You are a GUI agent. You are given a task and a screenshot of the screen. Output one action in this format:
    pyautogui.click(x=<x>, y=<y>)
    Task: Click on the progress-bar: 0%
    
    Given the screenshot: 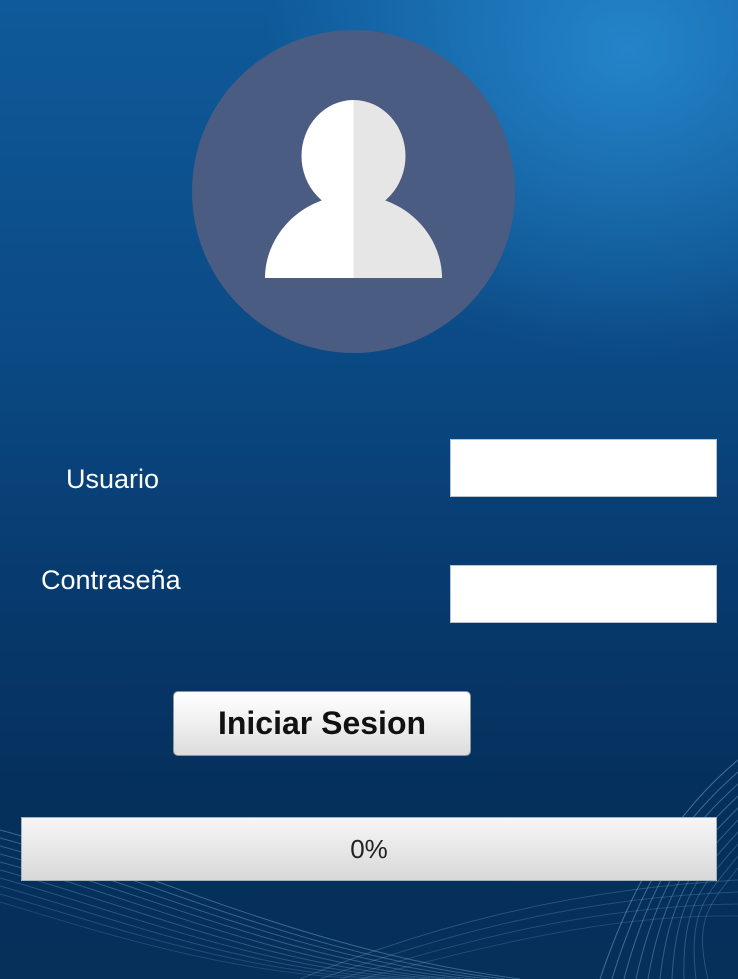 What is the action you would take?
    pyautogui.click(x=369, y=849)
    